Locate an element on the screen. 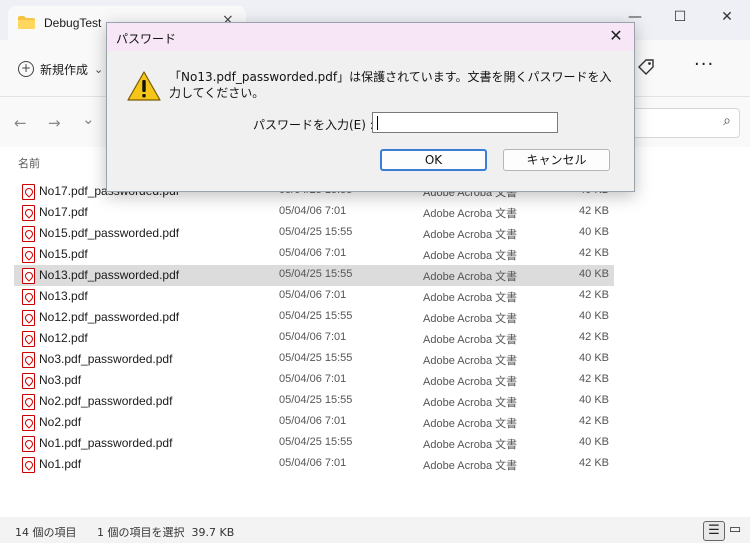 The image size is (750, 543). file-name: No3.pdf_passworded.pdf is located at coordinates (106, 359).